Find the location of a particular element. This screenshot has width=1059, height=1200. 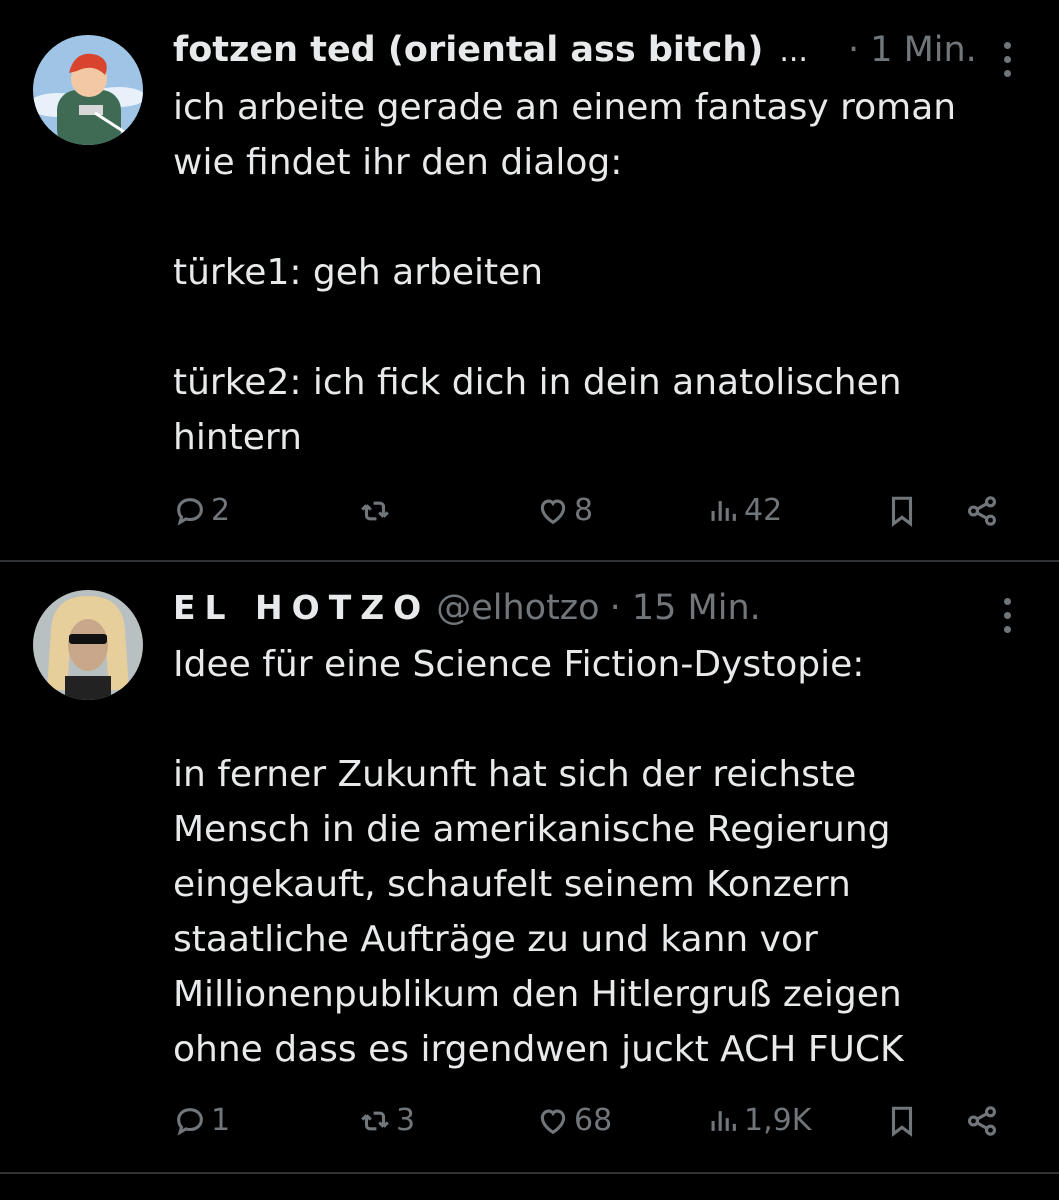

tweet-header: EL HOTZO @elhotzo · 15 Min. is located at coordinates (467, 608).